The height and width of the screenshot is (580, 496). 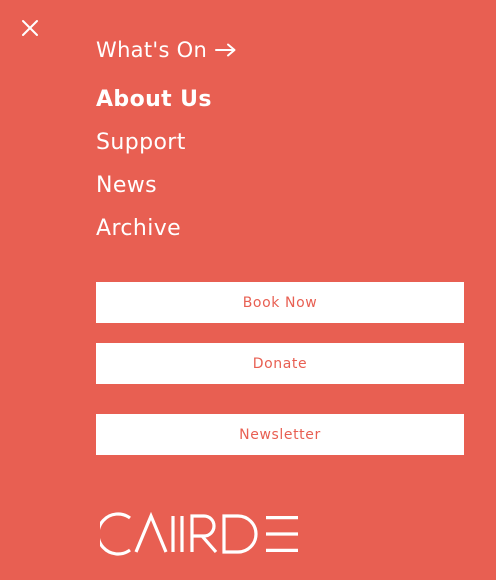 I want to click on whats-on-link: What's On, so click(x=166, y=50).